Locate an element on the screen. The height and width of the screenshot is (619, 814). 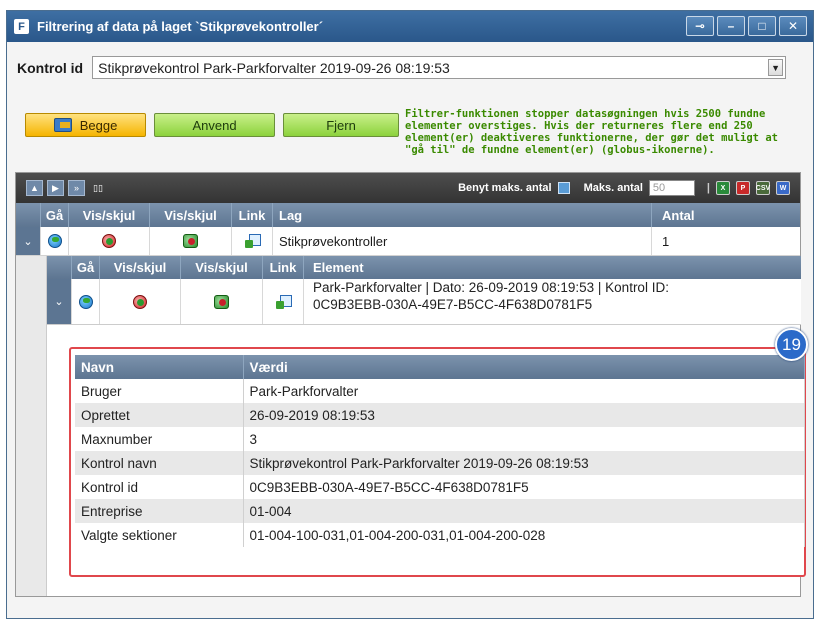
pin-button: ⊸ is located at coordinates (700, 26).